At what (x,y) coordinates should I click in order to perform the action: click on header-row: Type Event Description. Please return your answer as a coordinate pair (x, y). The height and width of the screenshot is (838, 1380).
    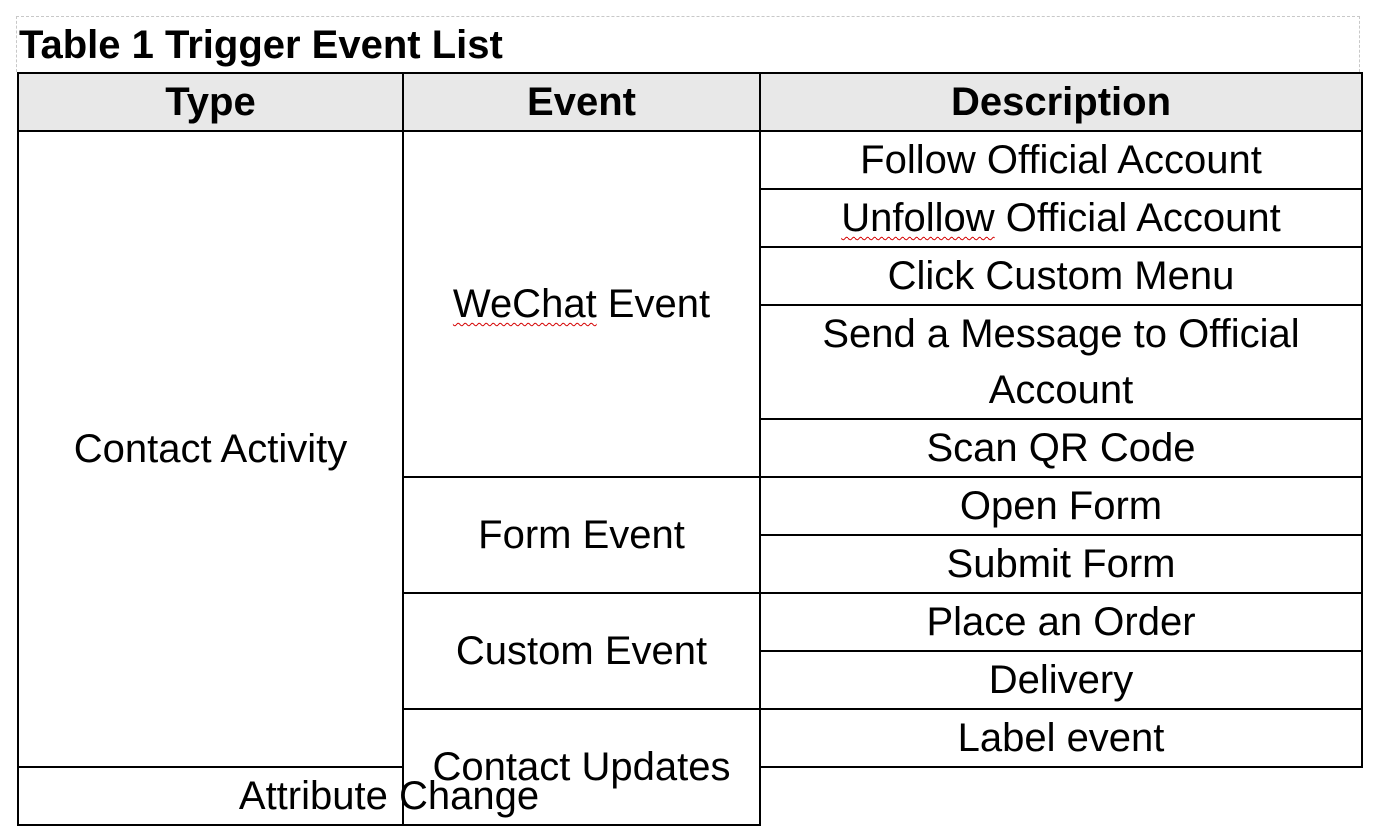
    Looking at the image, I should click on (690, 102).